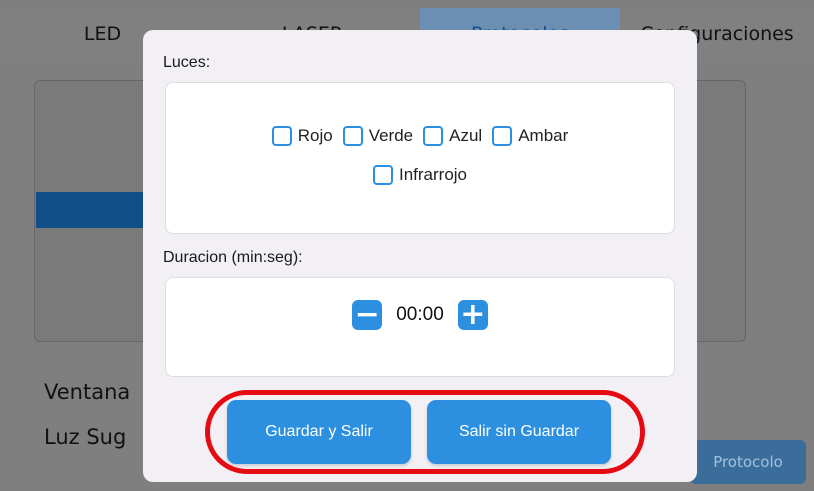 The height and width of the screenshot is (491, 814). What do you see at coordinates (85, 437) in the screenshot?
I see `background-text-luz: Luz Sug` at bounding box center [85, 437].